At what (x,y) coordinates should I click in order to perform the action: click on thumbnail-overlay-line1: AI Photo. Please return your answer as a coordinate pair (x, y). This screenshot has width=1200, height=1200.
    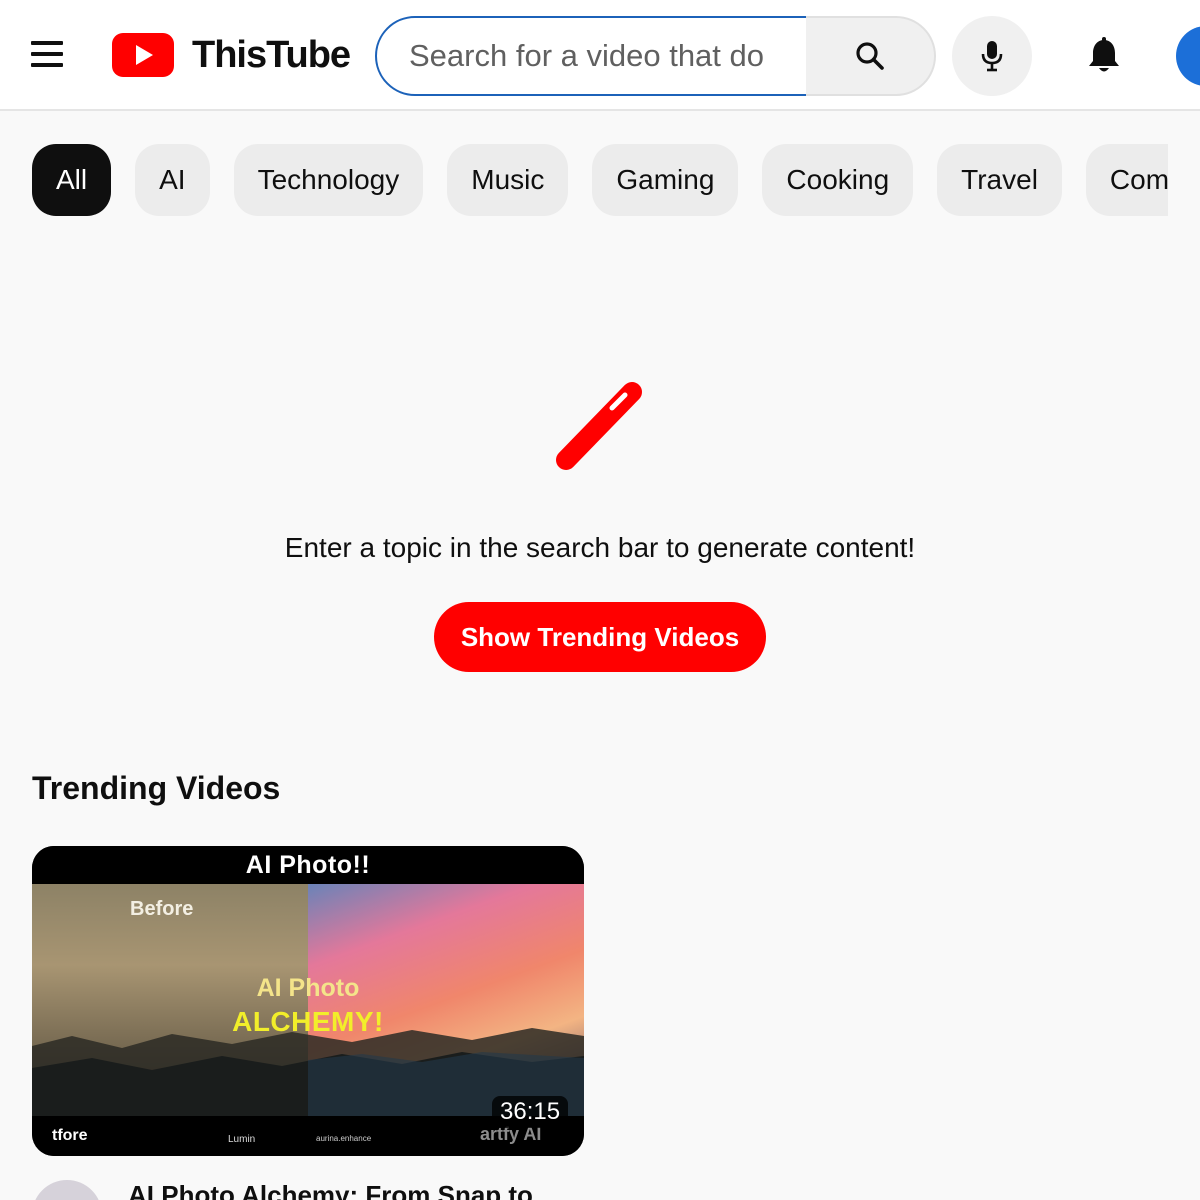
    Looking at the image, I should click on (308, 988).